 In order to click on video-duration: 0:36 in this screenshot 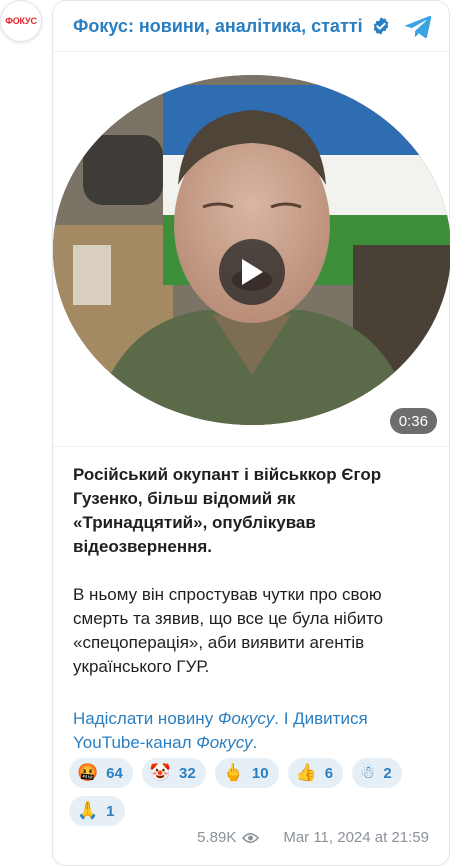, I will do `click(413, 421)`.